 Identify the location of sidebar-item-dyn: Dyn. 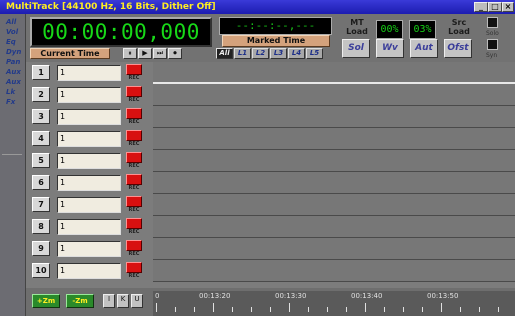
(13, 52).